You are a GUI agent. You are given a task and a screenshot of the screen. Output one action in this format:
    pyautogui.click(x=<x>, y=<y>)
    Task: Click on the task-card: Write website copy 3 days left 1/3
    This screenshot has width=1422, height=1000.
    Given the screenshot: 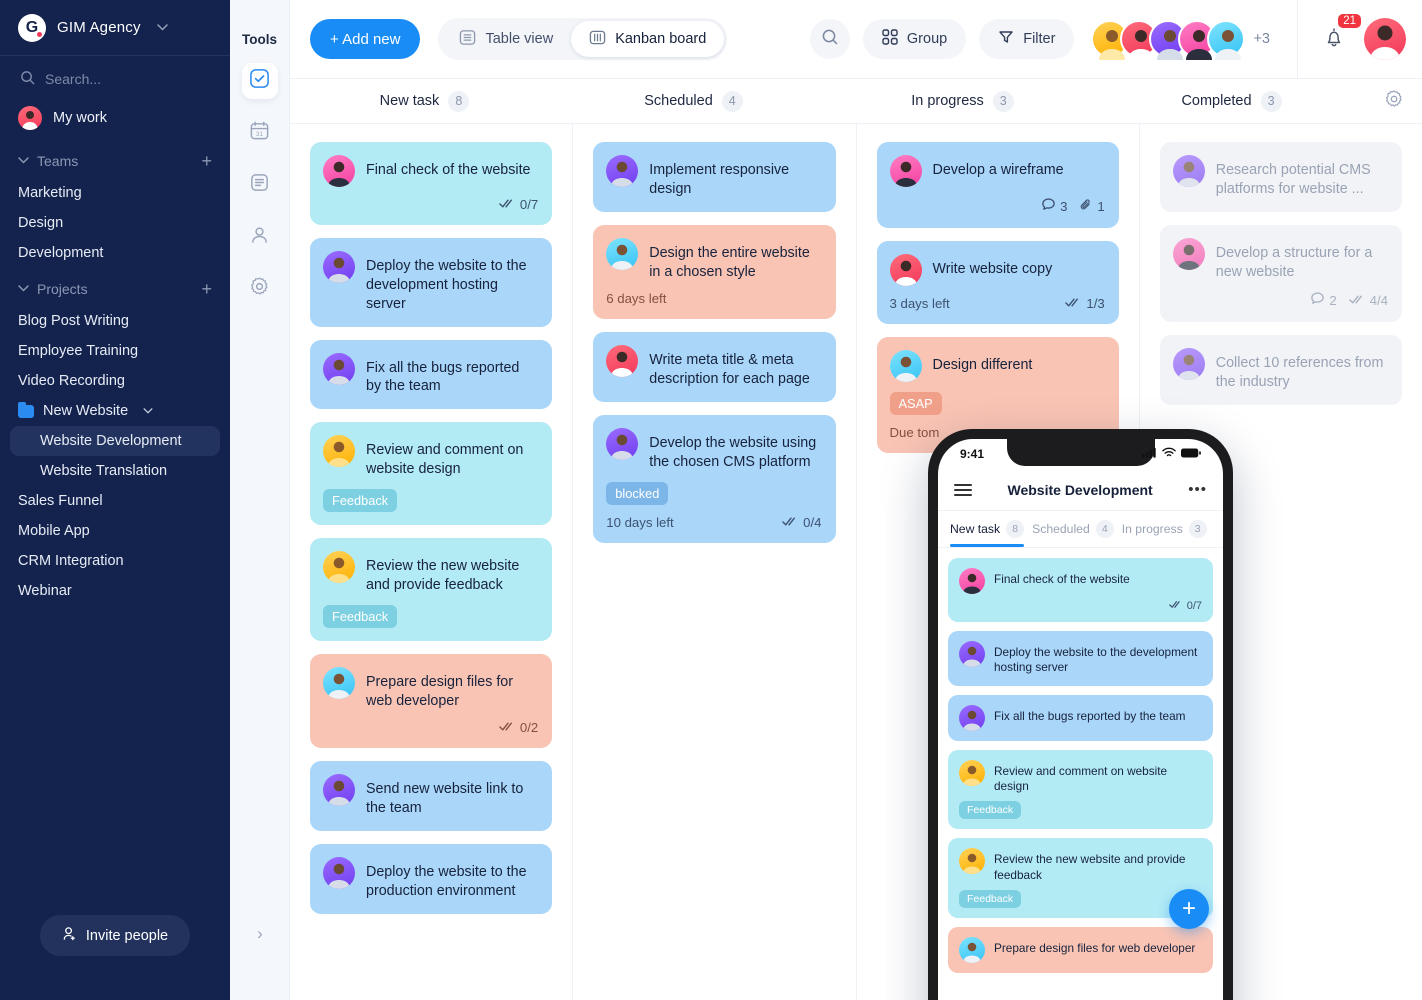 What is the action you would take?
    pyautogui.click(x=997, y=282)
    